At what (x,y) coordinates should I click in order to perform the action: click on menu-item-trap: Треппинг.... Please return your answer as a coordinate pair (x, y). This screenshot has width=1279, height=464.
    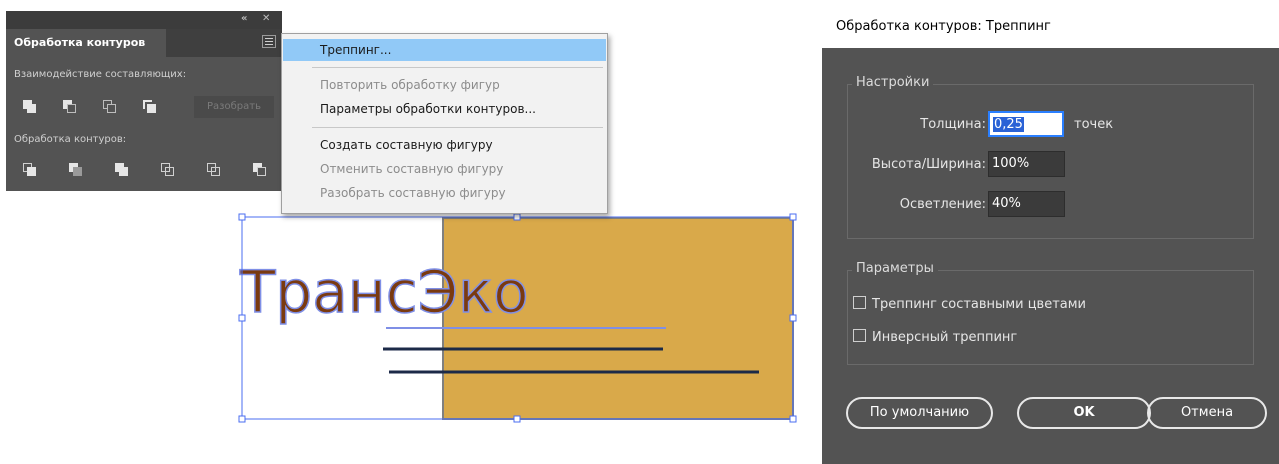
    Looking at the image, I should click on (444, 50).